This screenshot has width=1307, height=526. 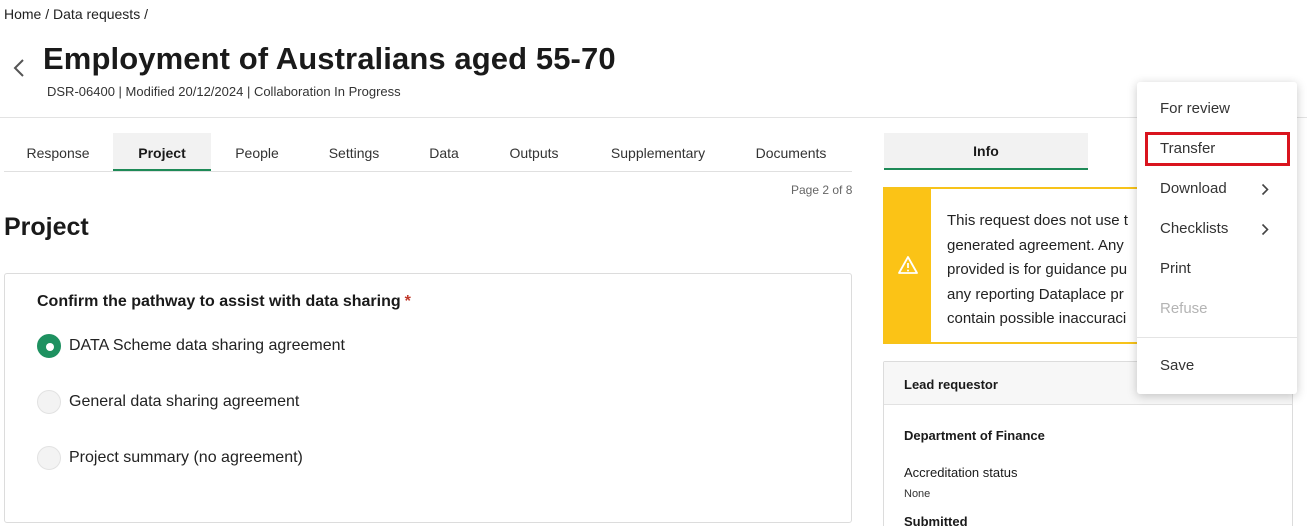 I want to click on accreditation-value: None, so click(x=917, y=494).